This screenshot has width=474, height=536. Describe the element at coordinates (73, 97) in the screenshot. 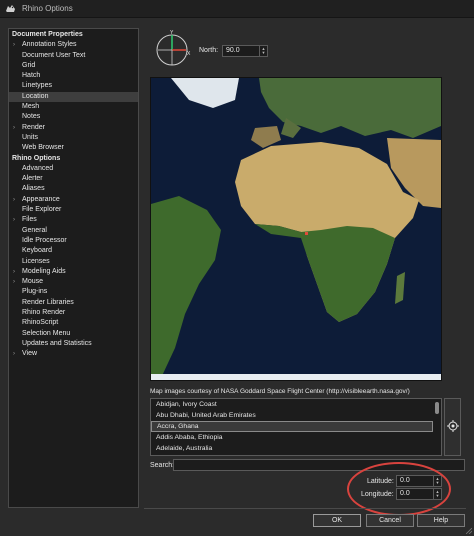

I see `tree-item: Location` at that location.